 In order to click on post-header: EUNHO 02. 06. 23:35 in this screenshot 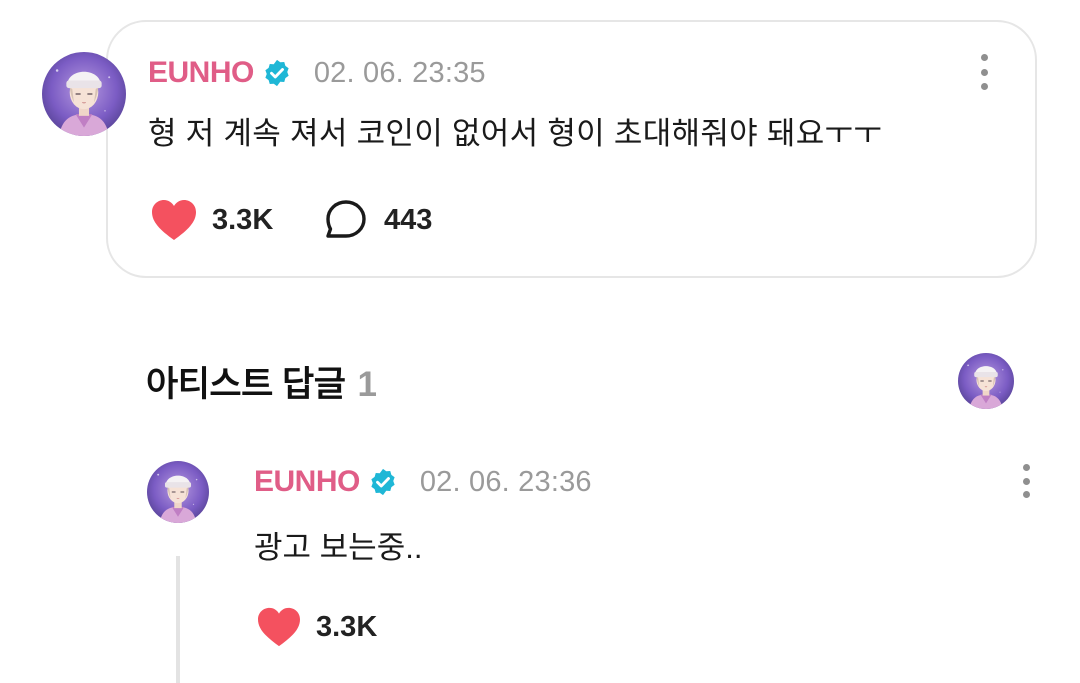, I will do `click(317, 73)`.